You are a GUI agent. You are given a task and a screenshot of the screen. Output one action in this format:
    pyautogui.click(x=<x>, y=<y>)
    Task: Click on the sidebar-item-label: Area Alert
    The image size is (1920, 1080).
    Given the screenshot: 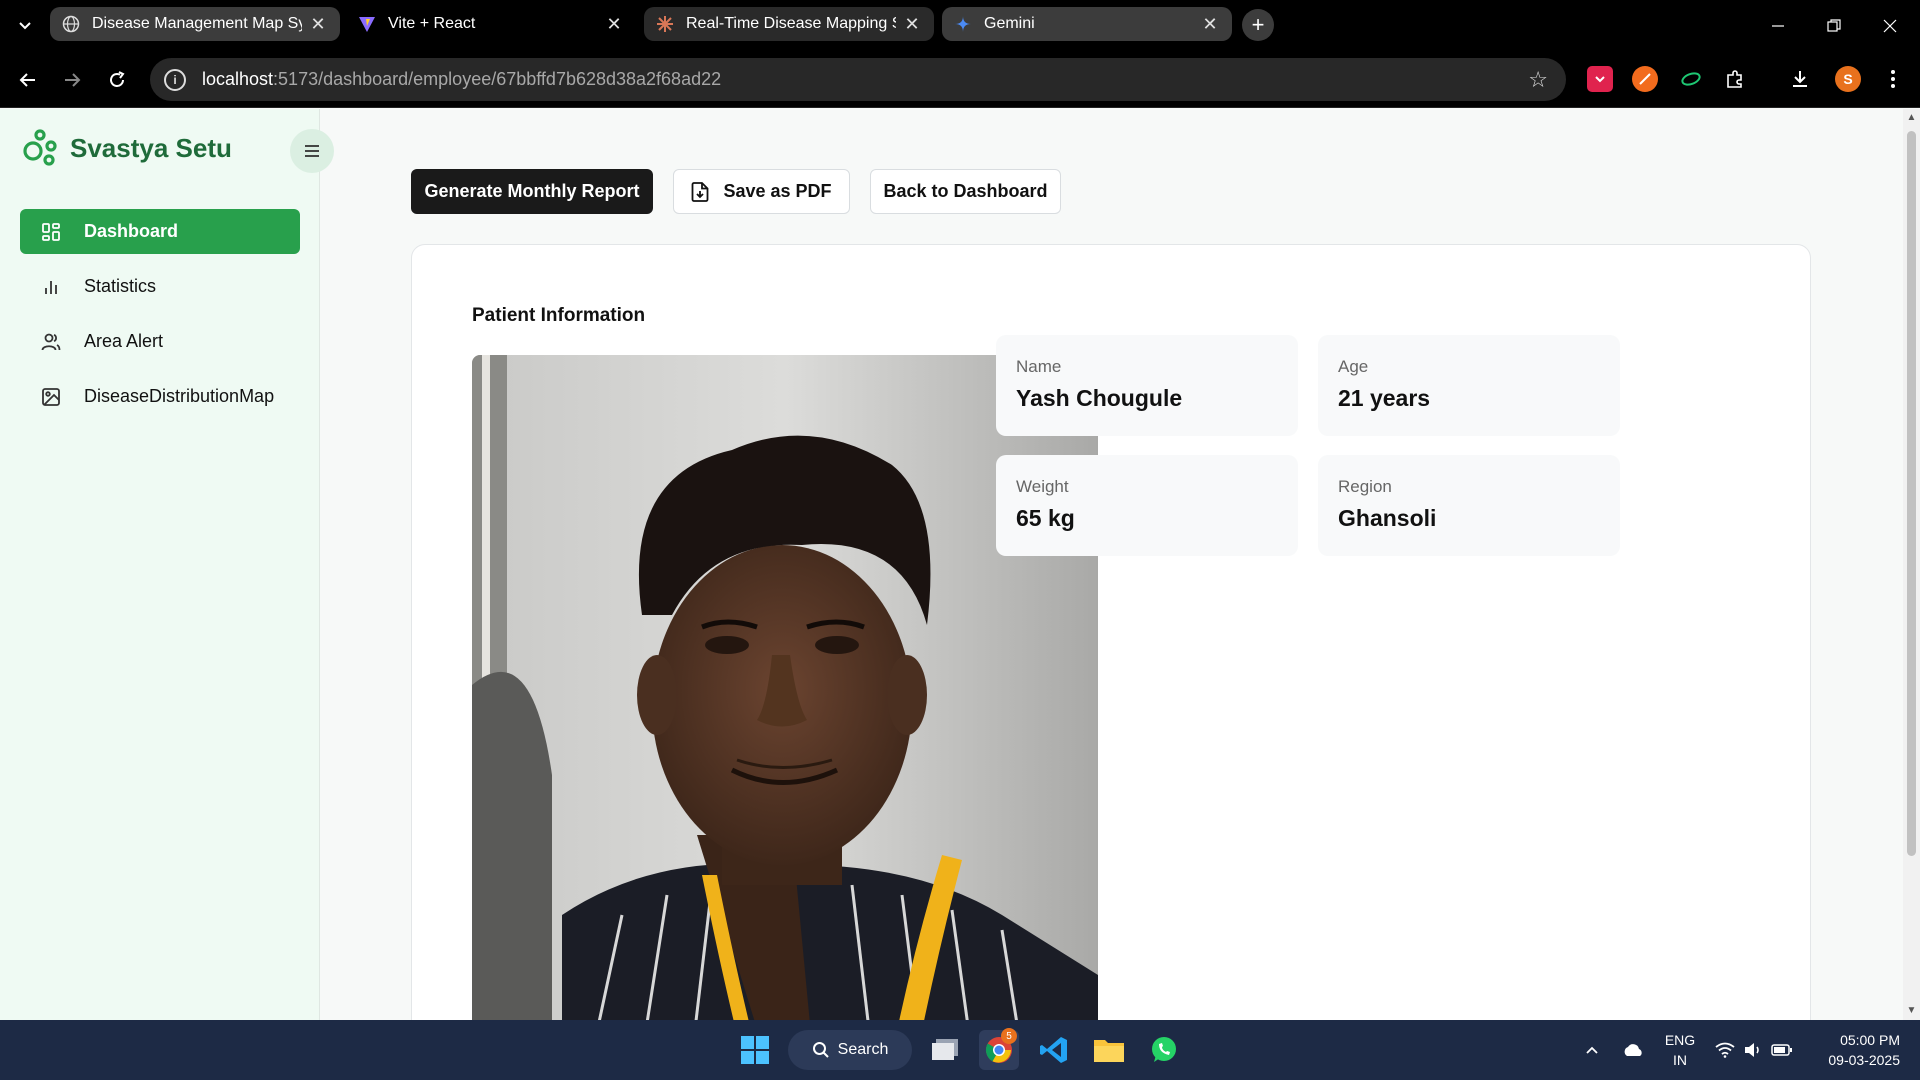 What is the action you would take?
    pyautogui.click(x=124, y=341)
    